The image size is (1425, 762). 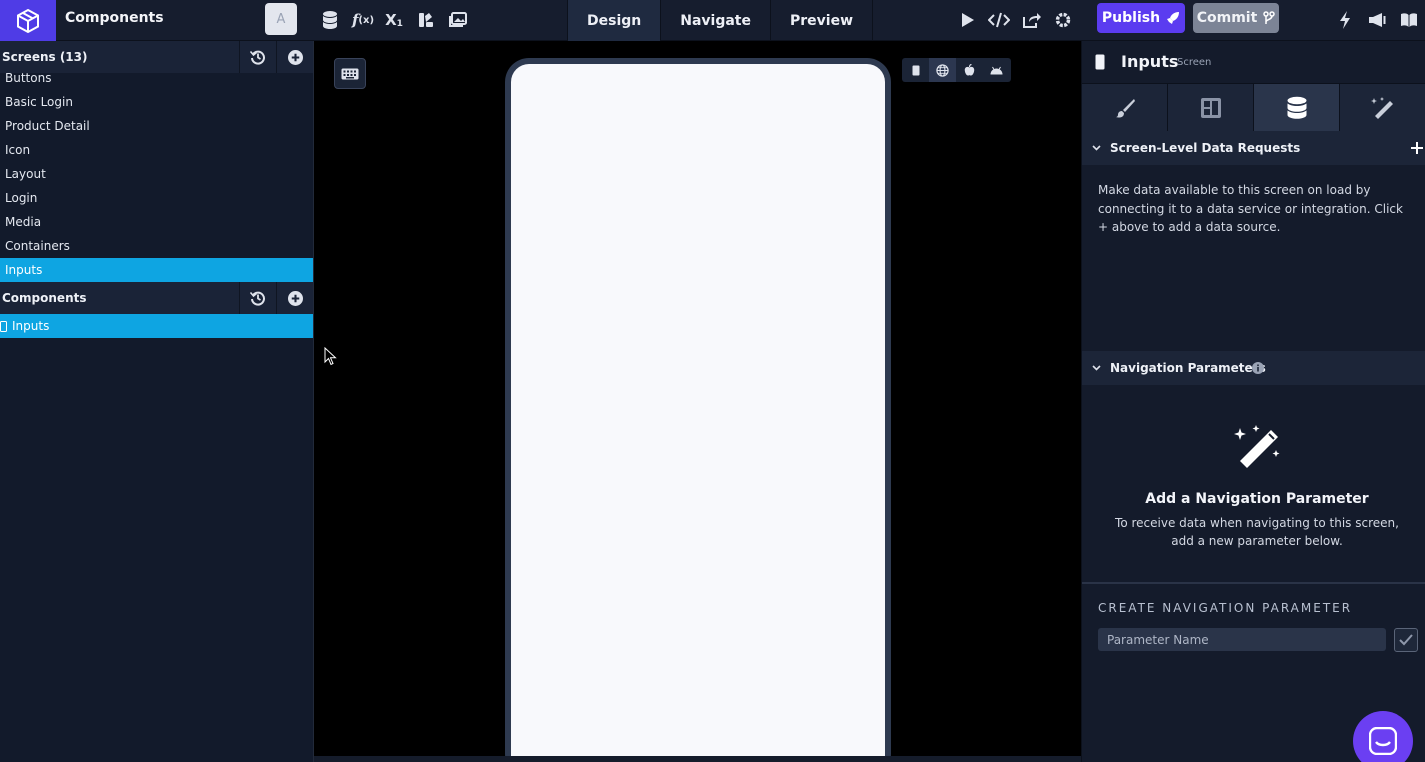 I want to click on support-chat-button, so click(x=1383, y=736).